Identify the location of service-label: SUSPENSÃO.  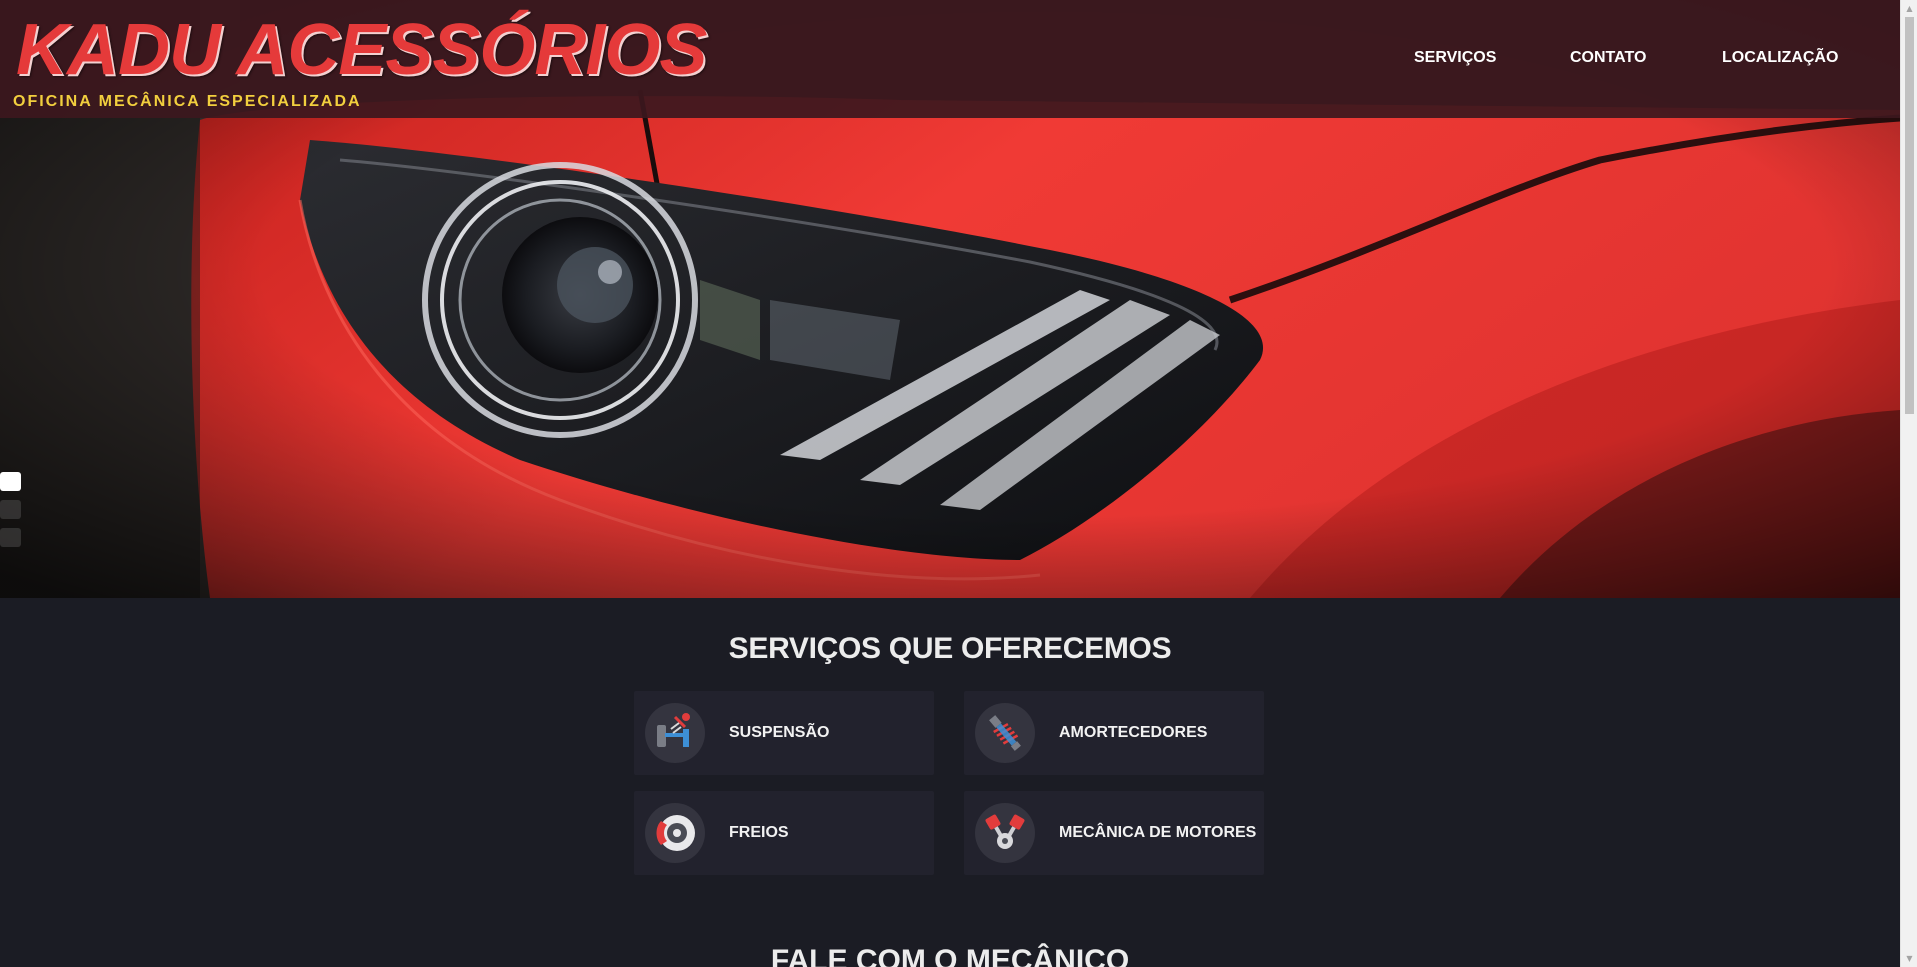
(779, 732).